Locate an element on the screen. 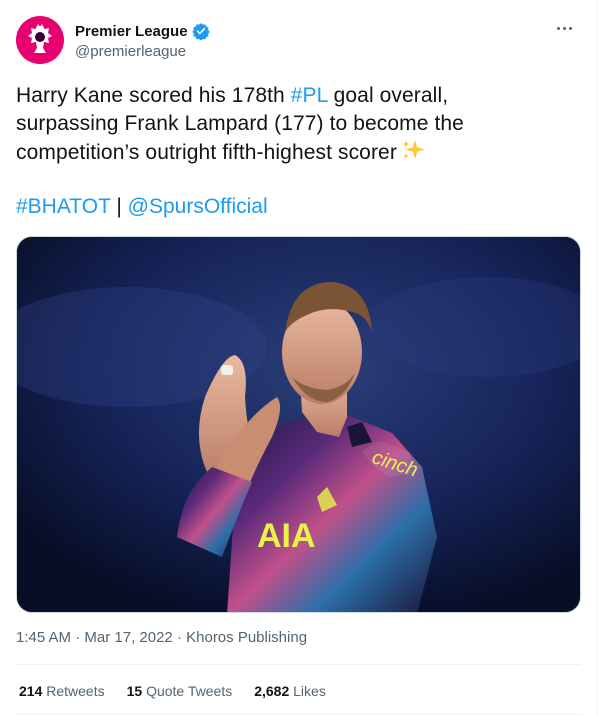 The image size is (598, 716). author-handle: @premierleague is located at coordinates (142, 51).